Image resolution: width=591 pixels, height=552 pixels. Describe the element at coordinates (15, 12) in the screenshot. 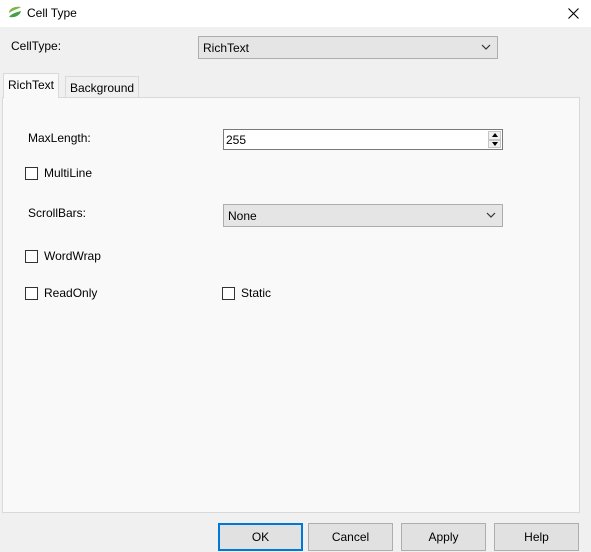

I see `app-logo-icon` at that location.